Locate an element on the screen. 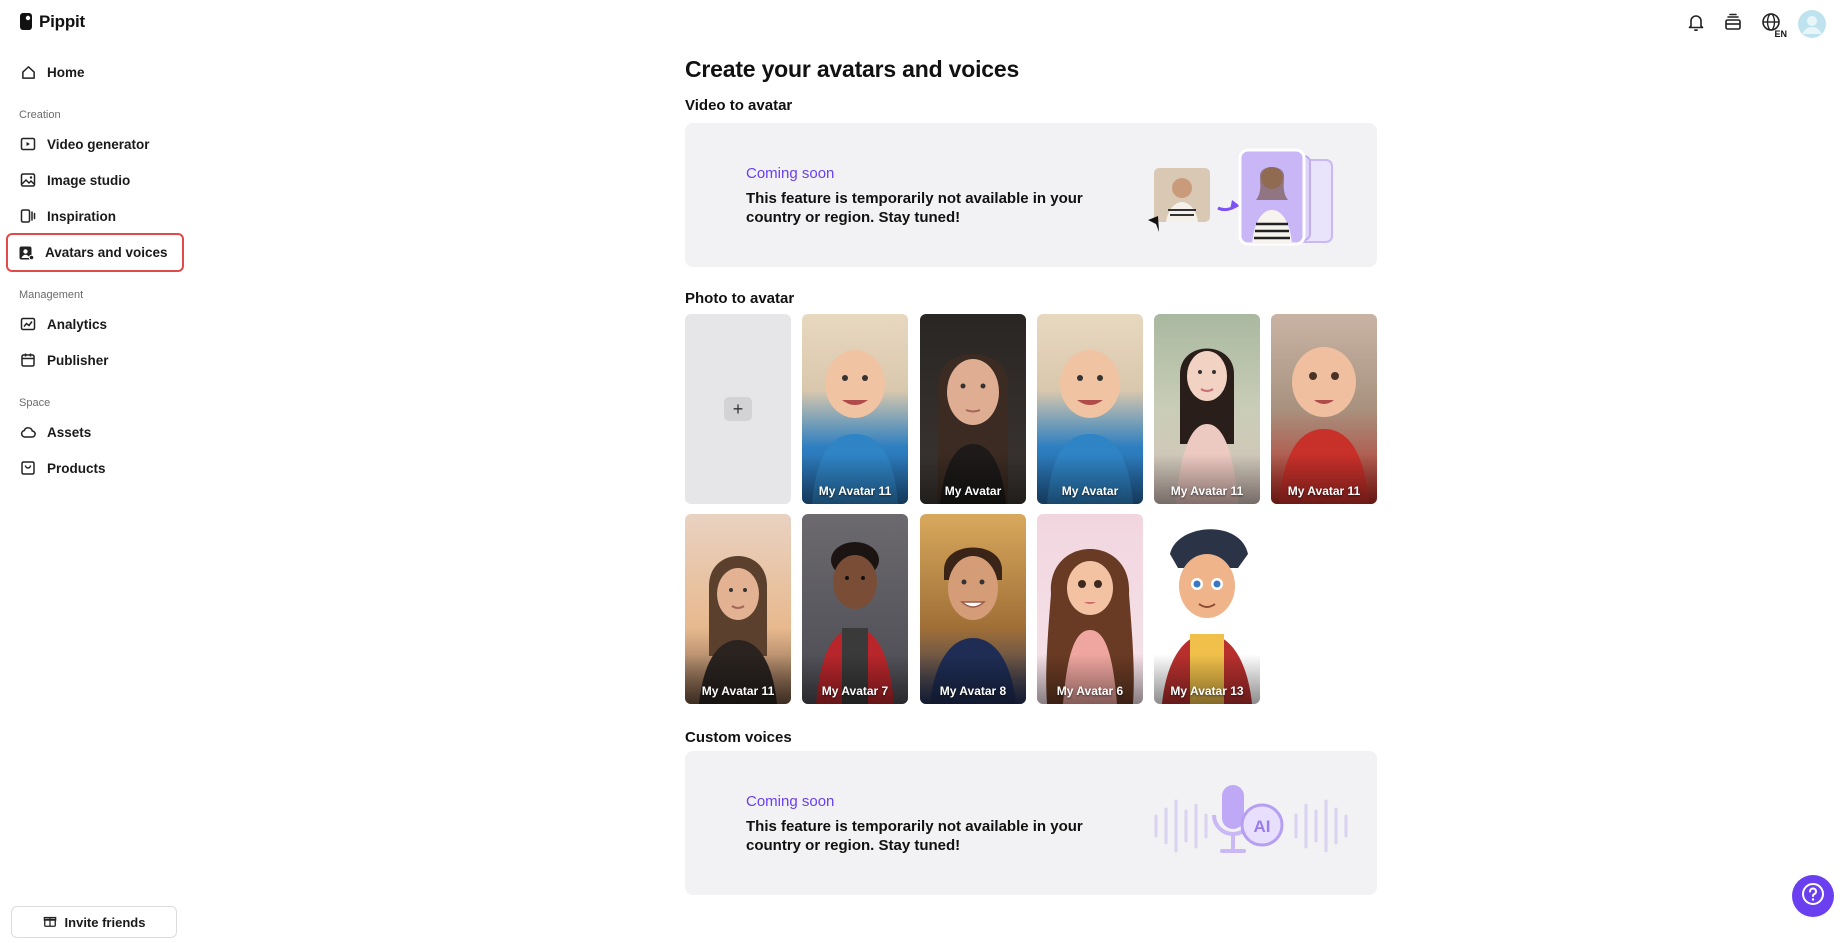  subscription-button is located at coordinates (1733, 24).